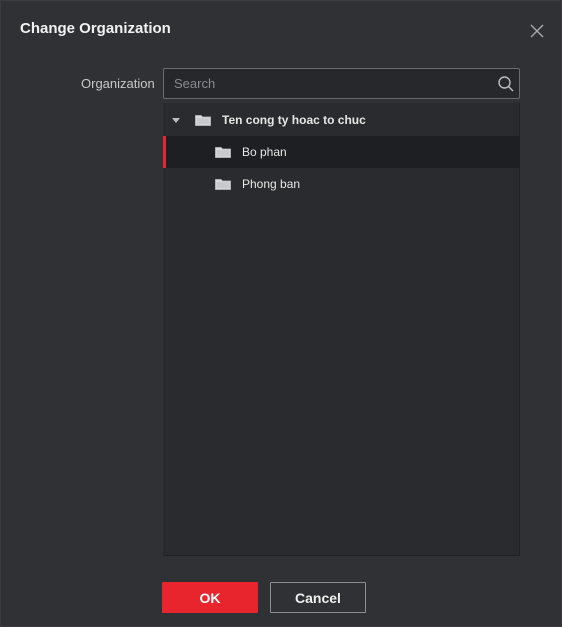 The width and height of the screenshot is (562, 627). I want to click on search-icon, so click(506, 84).